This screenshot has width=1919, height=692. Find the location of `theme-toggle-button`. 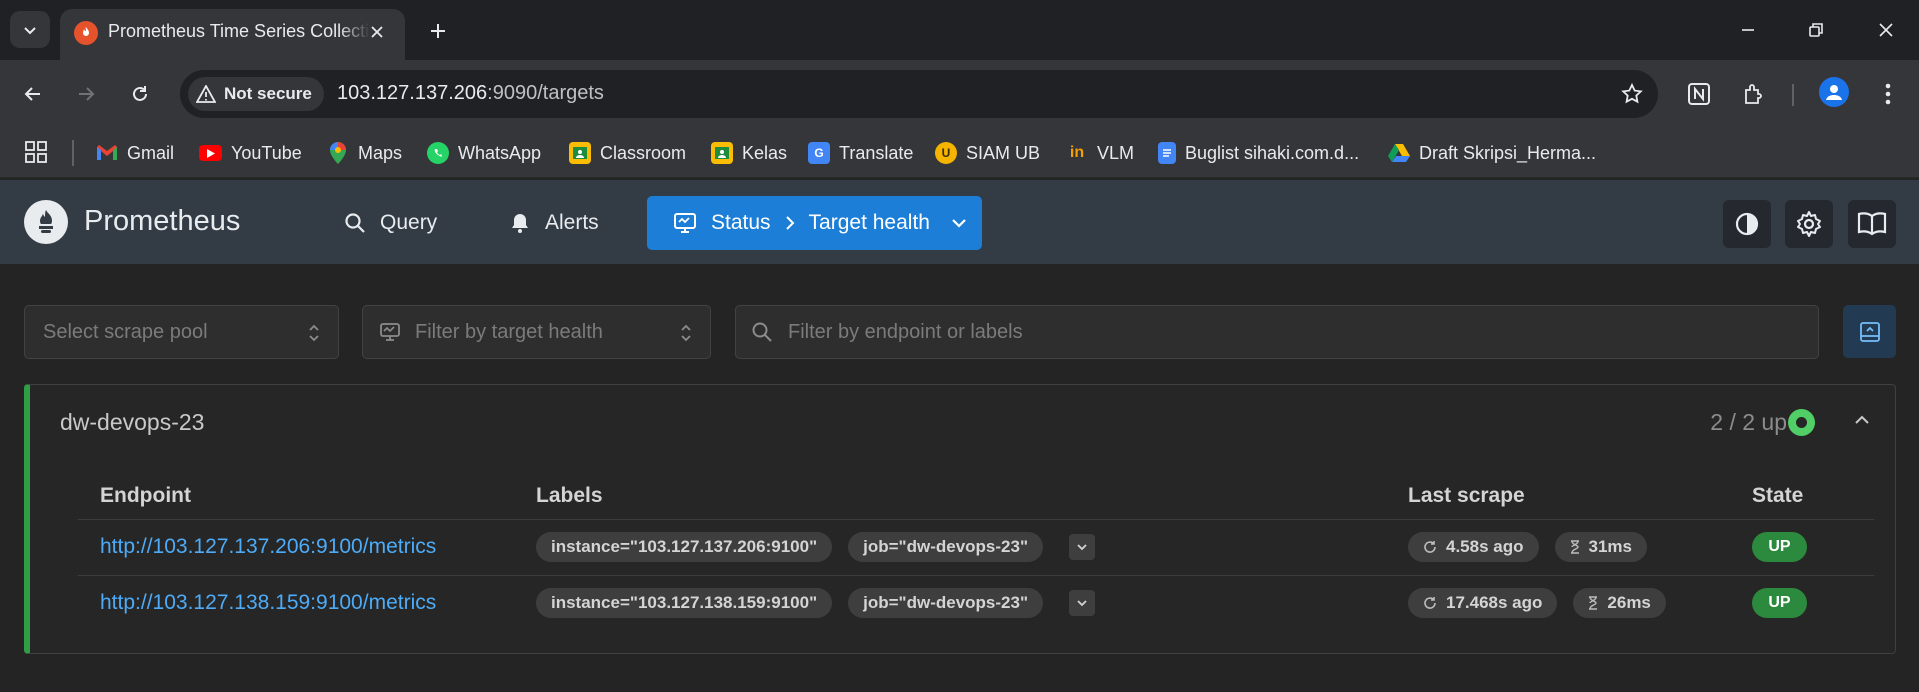

theme-toggle-button is located at coordinates (1747, 224).